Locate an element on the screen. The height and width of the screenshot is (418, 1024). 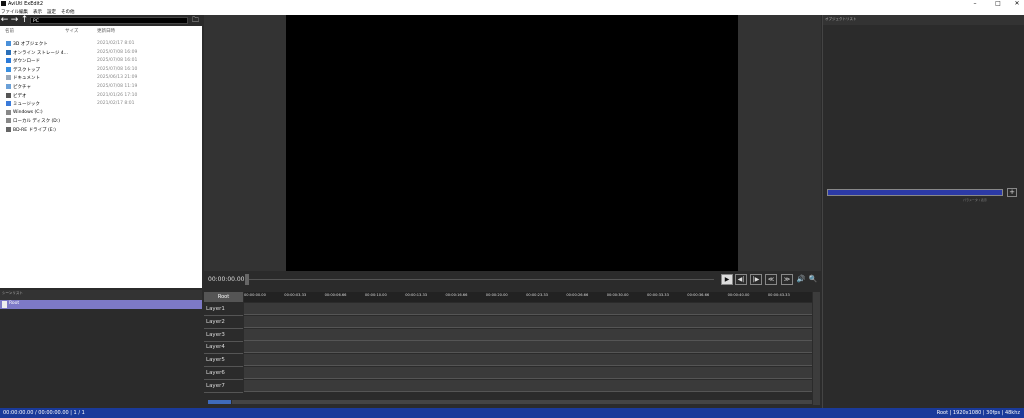
layer-header: Layer7 is located at coordinates (223, 386).